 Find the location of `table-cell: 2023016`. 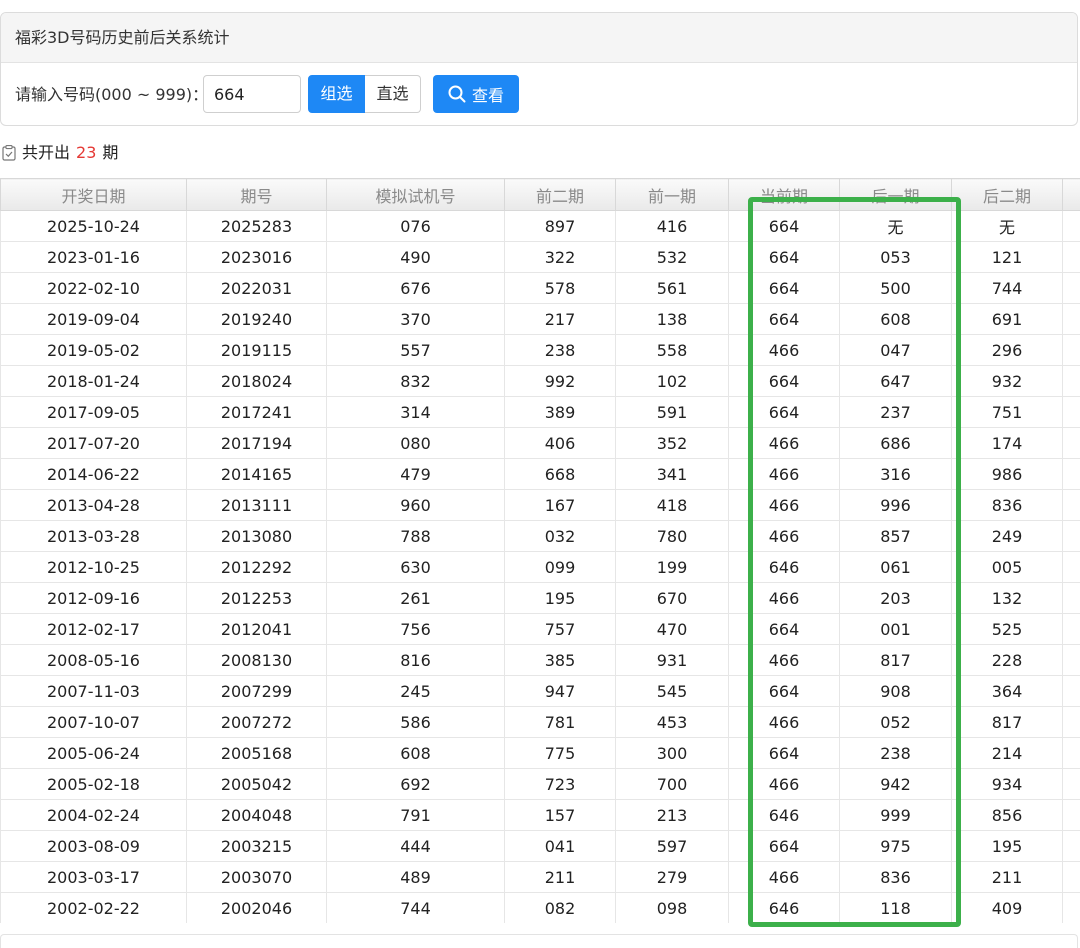

table-cell: 2023016 is located at coordinates (257, 257).